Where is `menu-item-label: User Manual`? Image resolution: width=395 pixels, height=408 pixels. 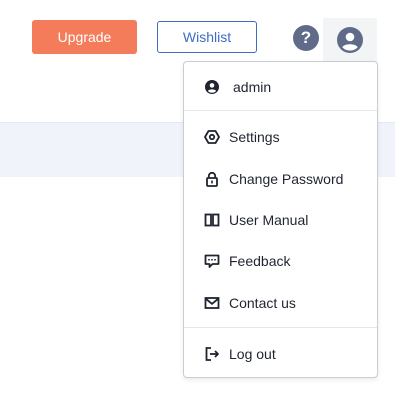 menu-item-label: User Manual is located at coordinates (269, 220).